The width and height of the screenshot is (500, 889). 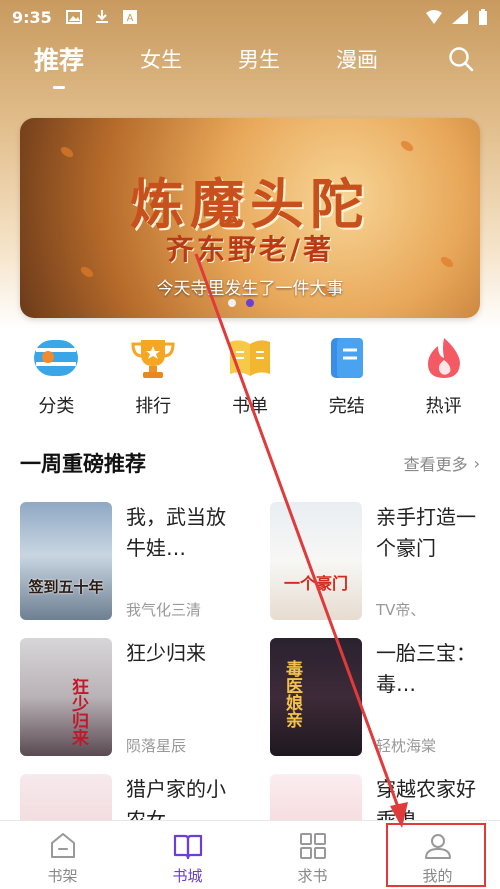 I want to click on carousel-dots, so click(x=241, y=303).